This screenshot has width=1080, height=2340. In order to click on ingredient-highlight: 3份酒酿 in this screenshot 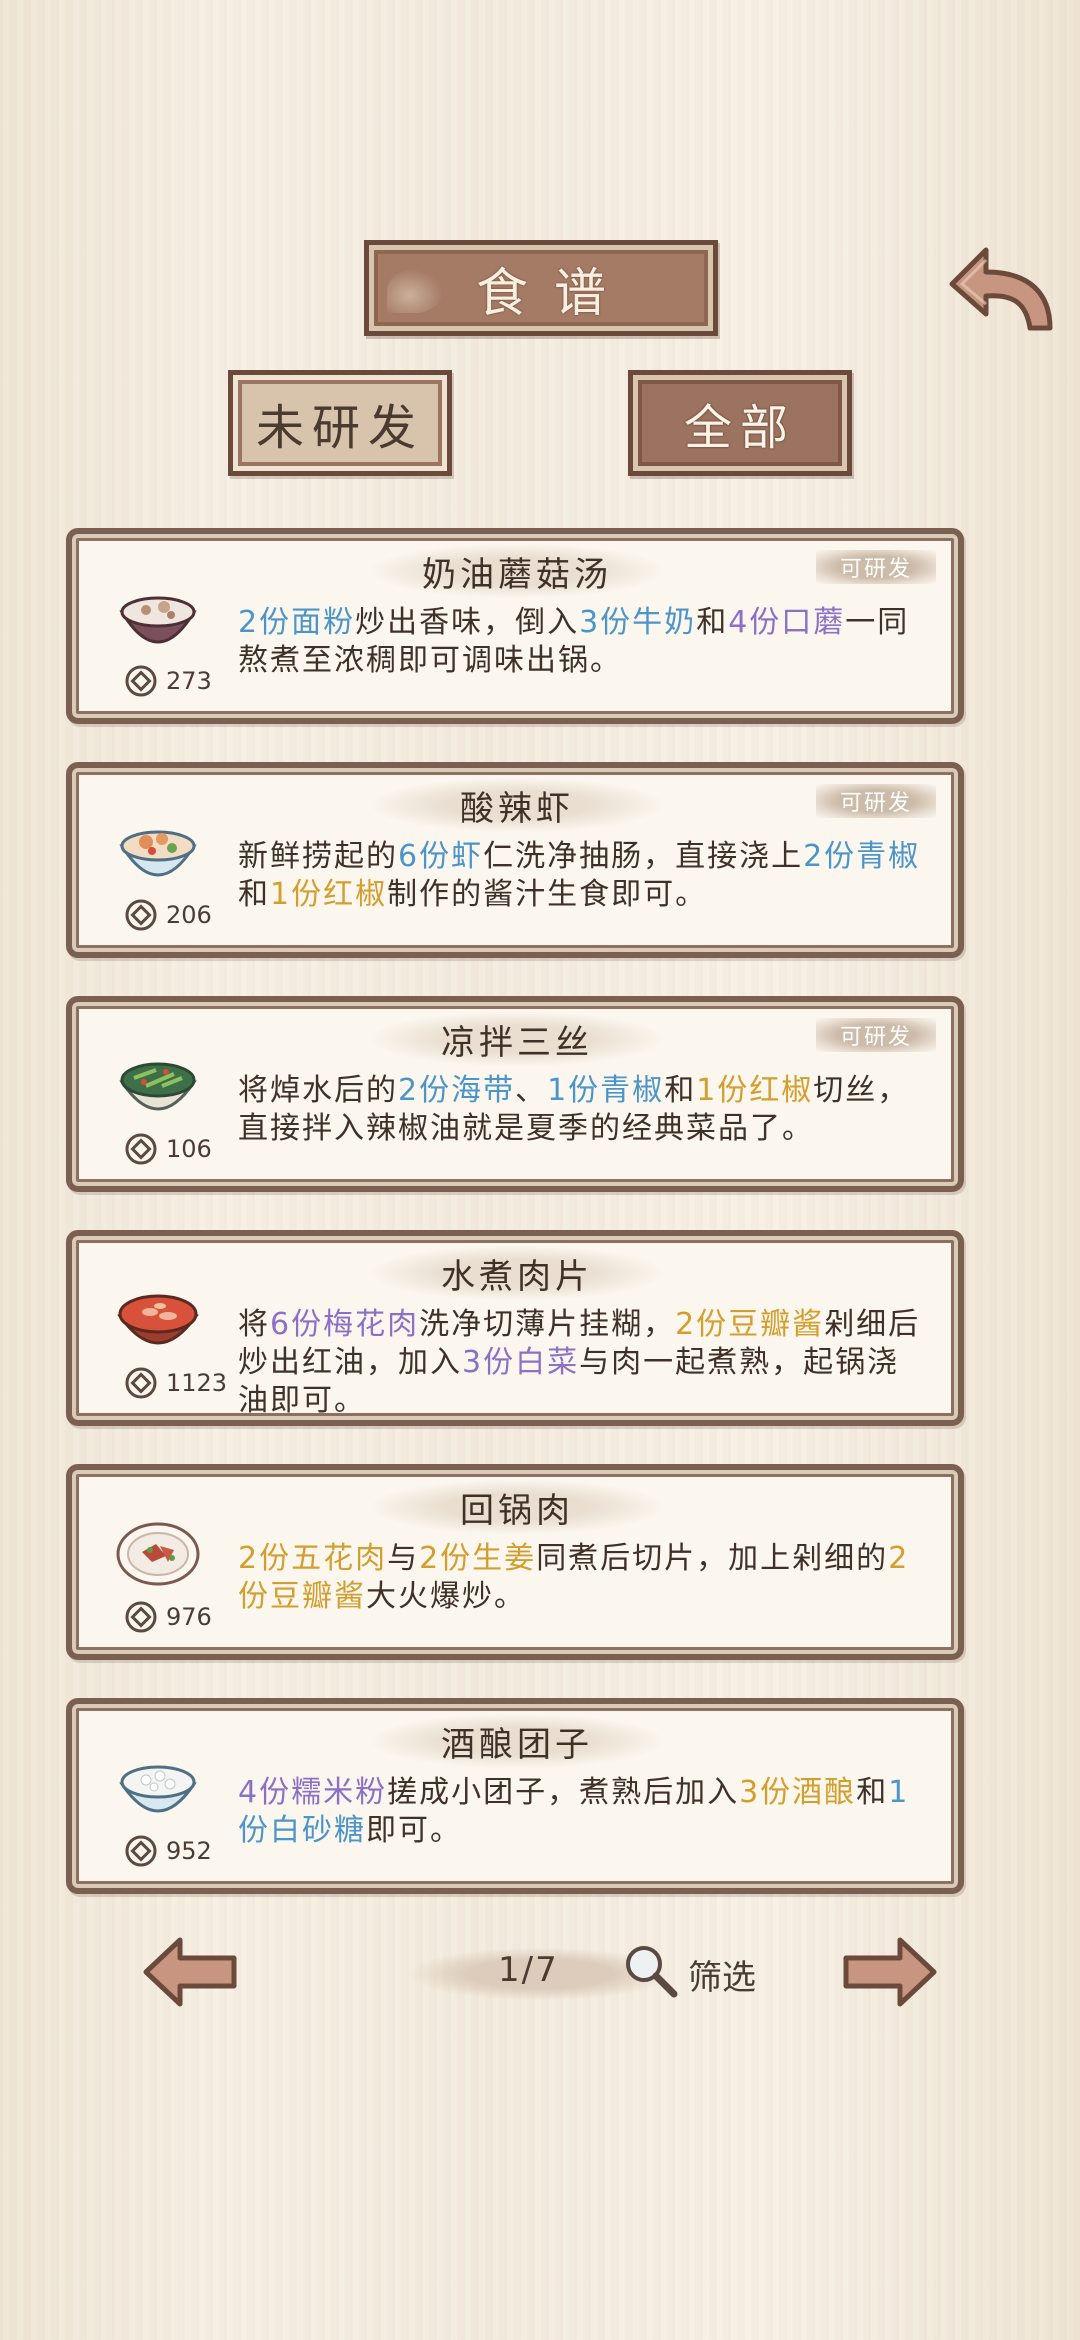, I will do `click(798, 1792)`.